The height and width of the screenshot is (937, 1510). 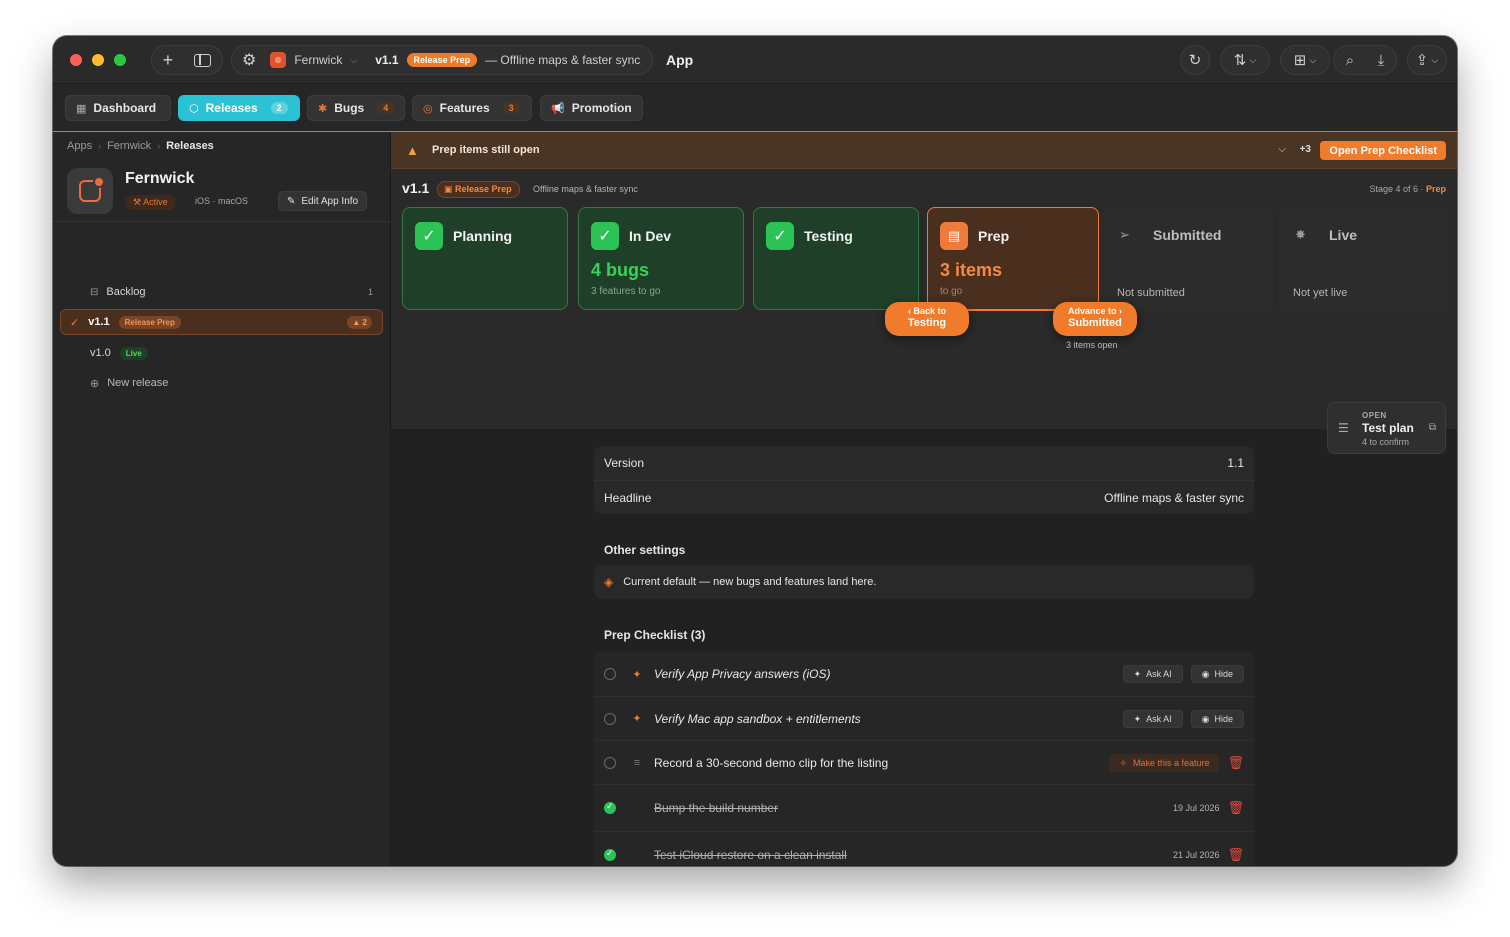 I want to click on tab-dashboard: ▦ Dashboard, so click(x=118, y=108).